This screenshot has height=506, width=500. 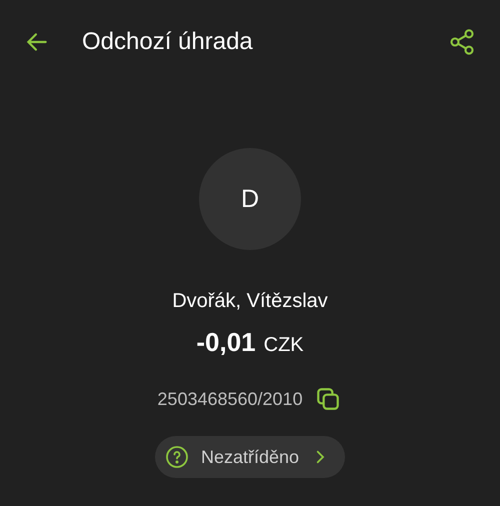 What do you see at coordinates (284, 345) in the screenshot?
I see `currency: CZK` at bounding box center [284, 345].